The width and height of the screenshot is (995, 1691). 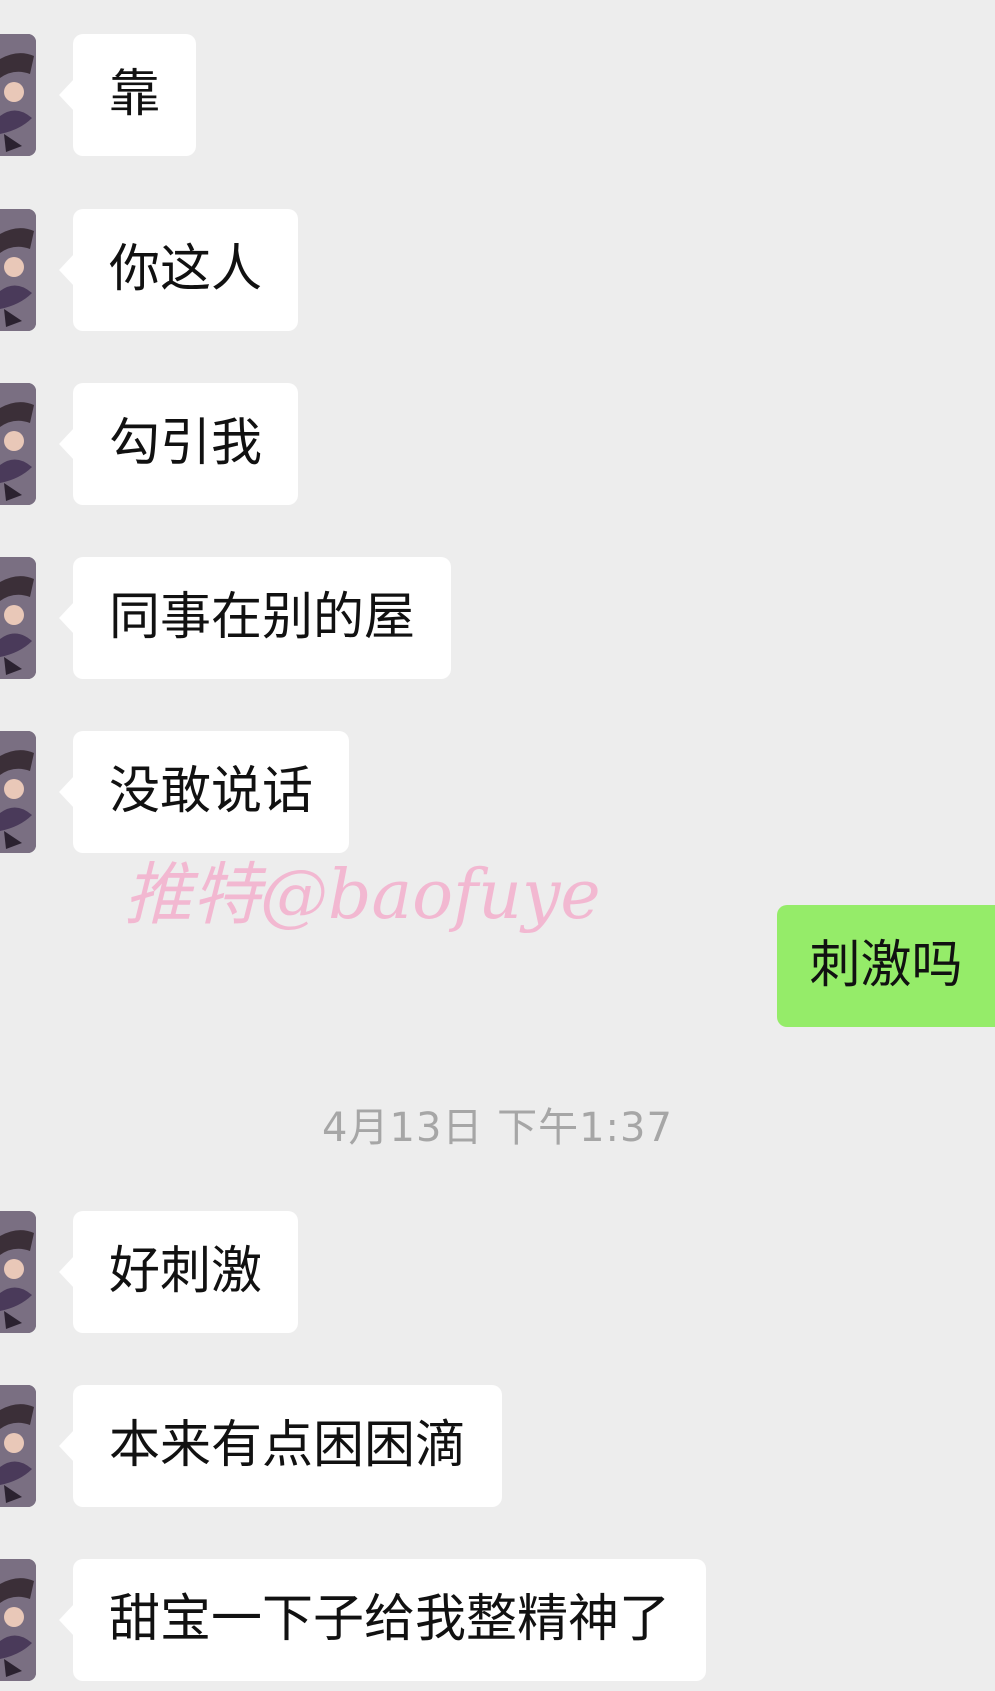 What do you see at coordinates (280, 1446) in the screenshot?
I see `message-bubble: 本来有点困困滴` at bounding box center [280, 1446].